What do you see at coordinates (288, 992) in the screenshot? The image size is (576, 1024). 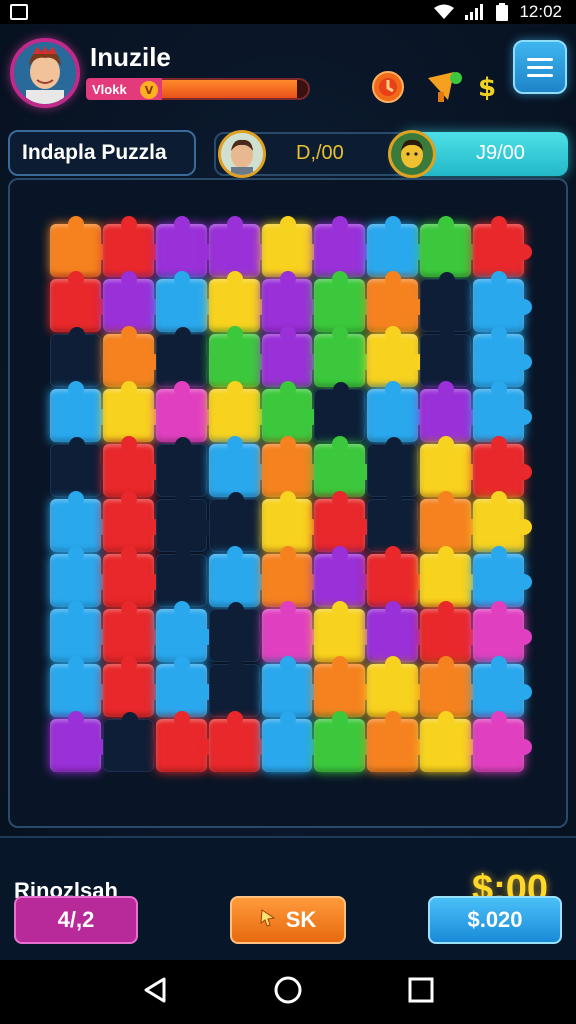 I see `home-icon` at bounding box center [288, 992].